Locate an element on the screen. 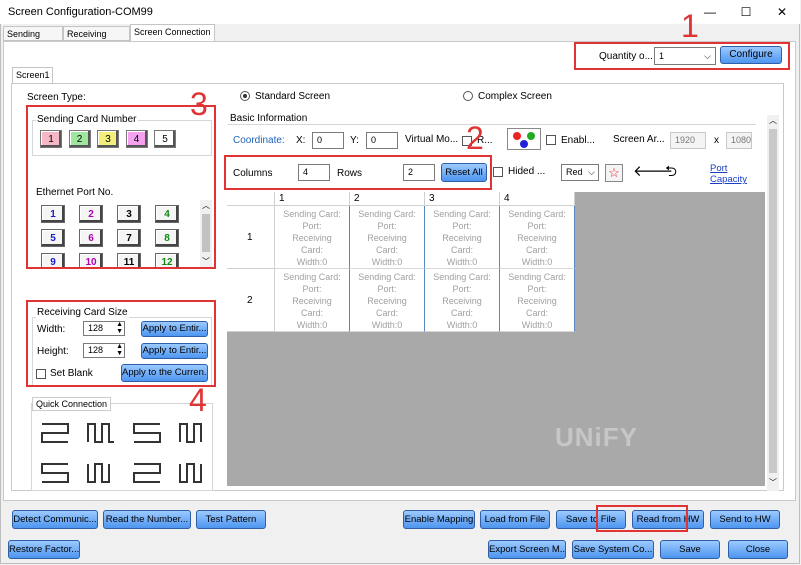  scroll-down-icon: ﹀ is located at coordinates (773, 482).